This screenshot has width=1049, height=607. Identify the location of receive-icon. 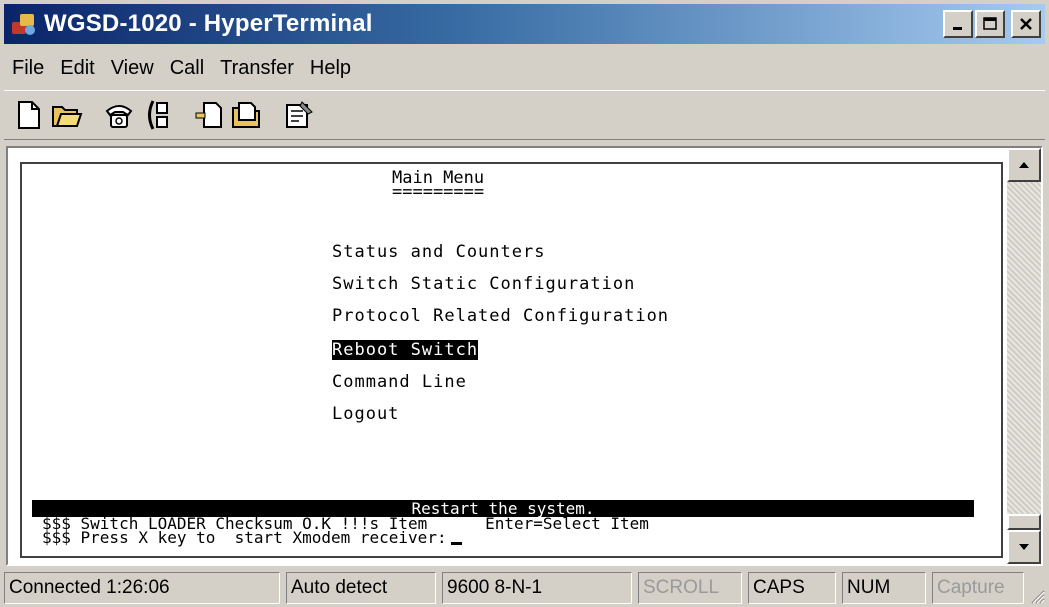
(247, 115).